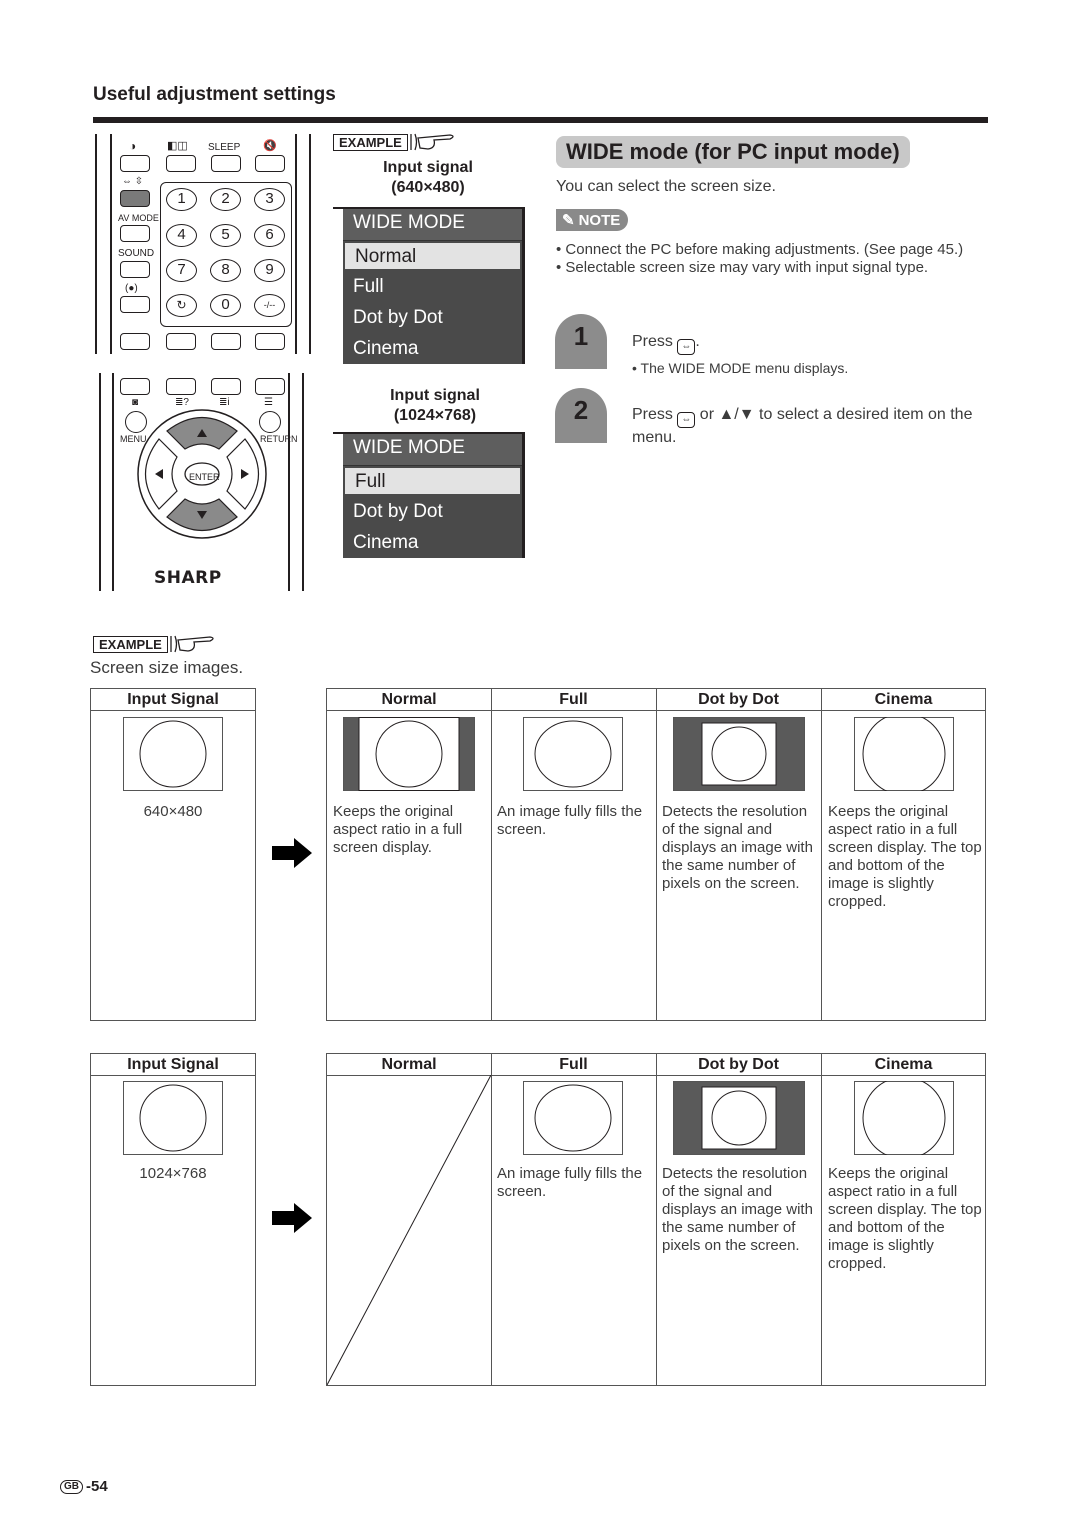 The width and height of the screenshot is (1080, 1528). What do you see at coordinates (138, 218) in the screenshot?
I see `av-mode-label: AV MODE` at bounding box center [138, 218].